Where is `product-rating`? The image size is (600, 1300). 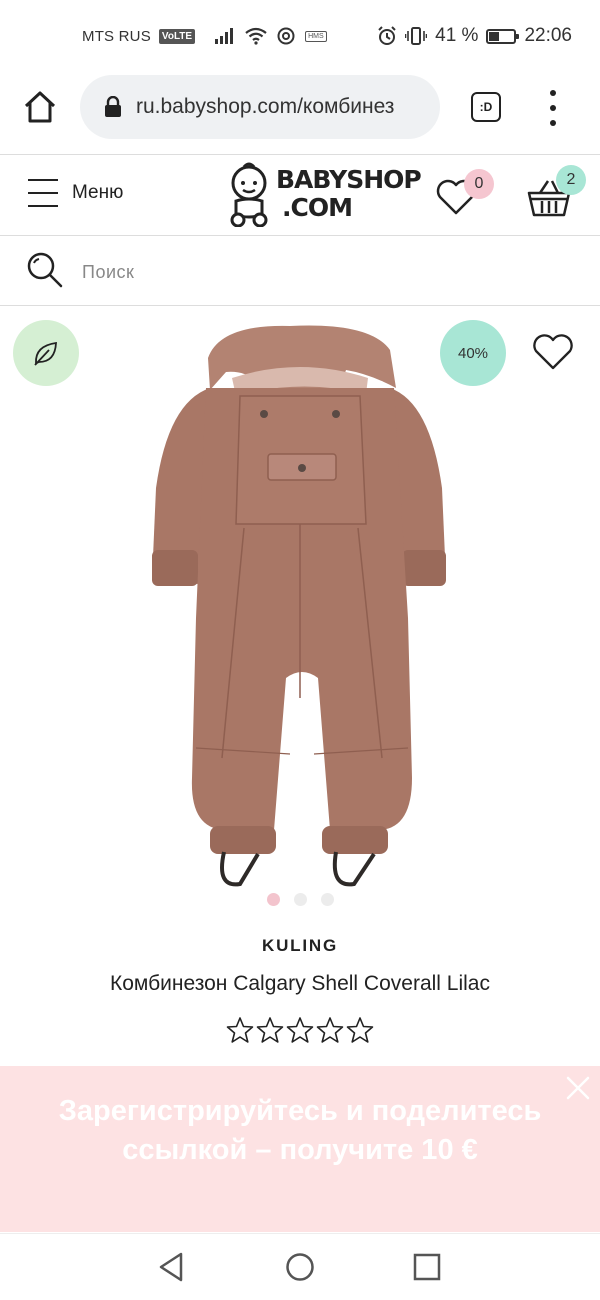
product-rating is located at coordinates (300, 1030).